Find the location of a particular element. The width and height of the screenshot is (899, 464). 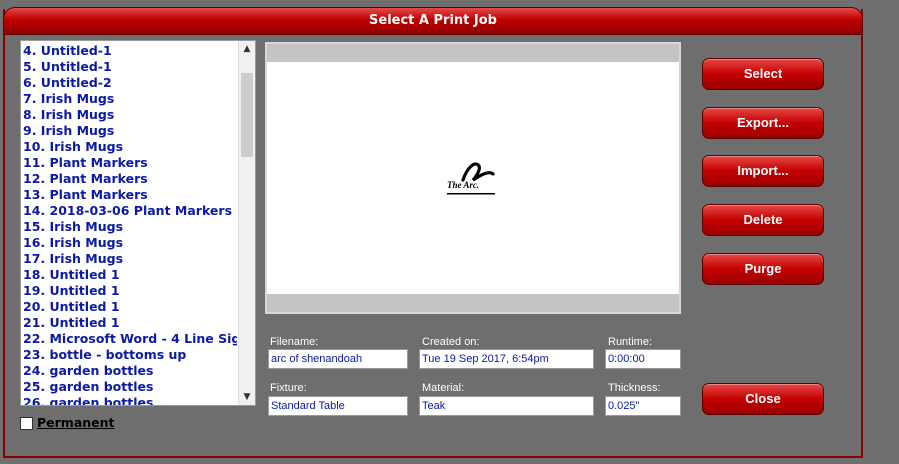

preview-band-bottom is located at coordinates (473, 303).